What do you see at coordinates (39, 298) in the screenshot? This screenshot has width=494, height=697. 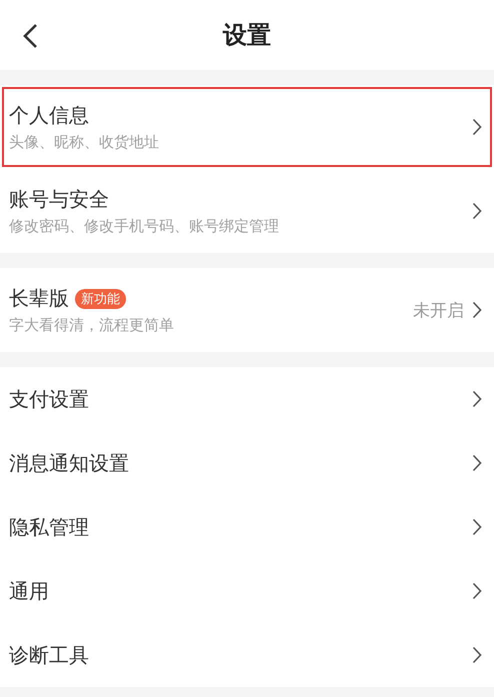 I see `row-title: 长辈版` at bounding box center [39, 298].